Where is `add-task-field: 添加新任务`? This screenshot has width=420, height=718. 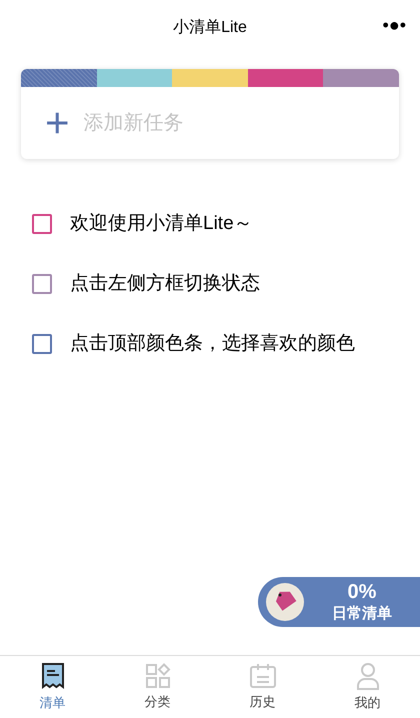 add-task-field: 添加新任务 is located at coordinates (214, 123).